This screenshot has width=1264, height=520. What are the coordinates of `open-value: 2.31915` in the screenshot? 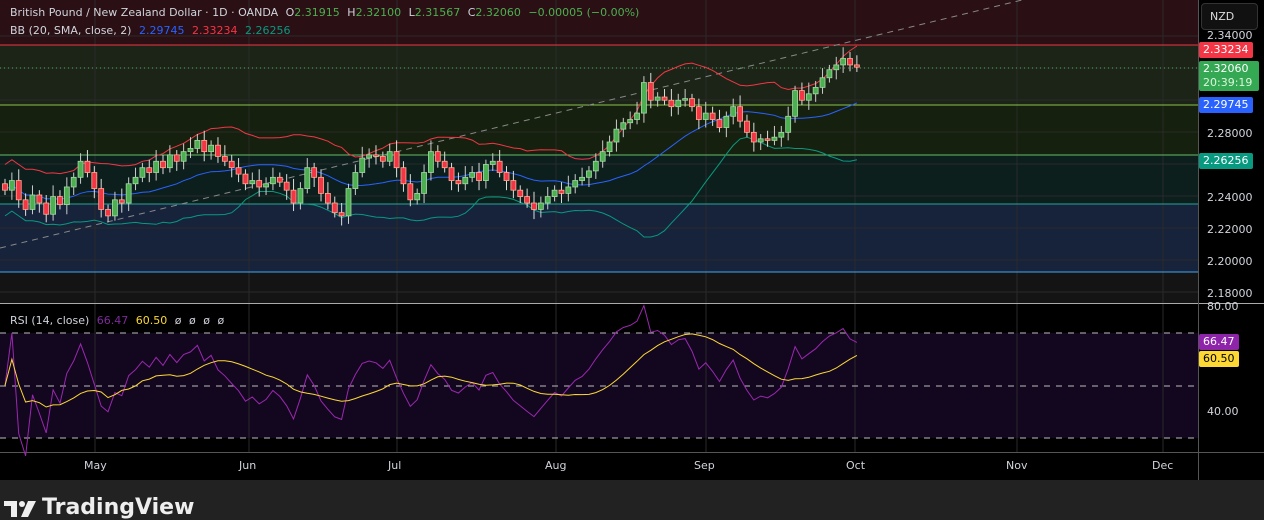 It's located at (317, 12).